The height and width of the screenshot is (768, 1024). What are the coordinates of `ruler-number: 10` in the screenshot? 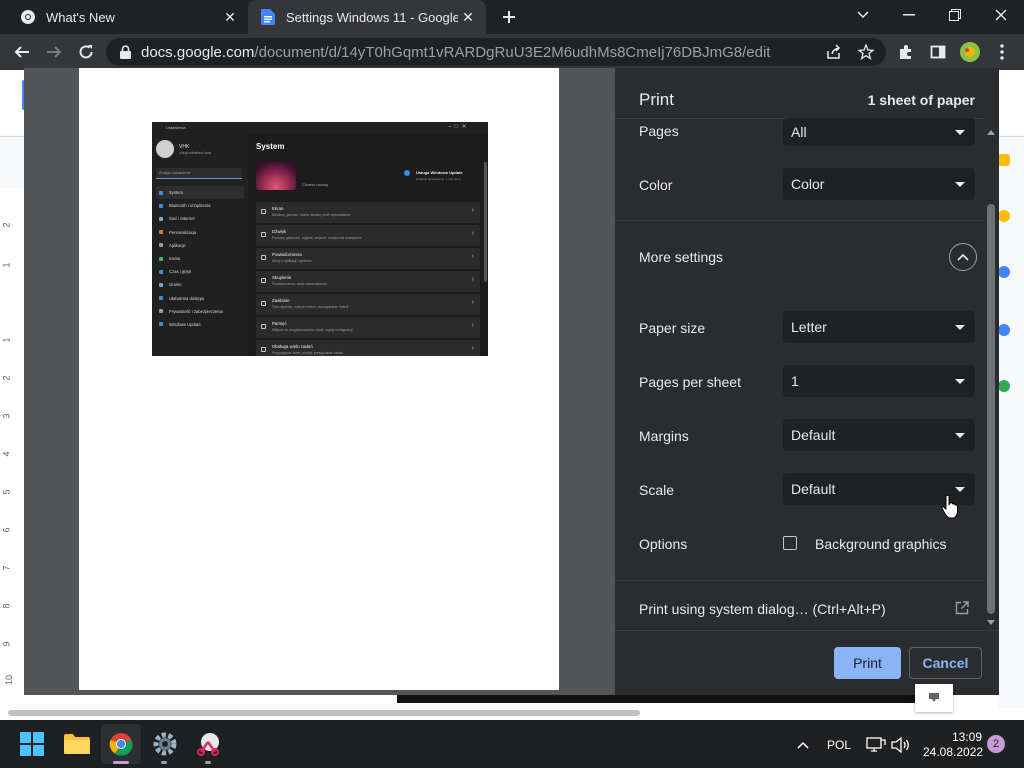 It's located at (9, 680).